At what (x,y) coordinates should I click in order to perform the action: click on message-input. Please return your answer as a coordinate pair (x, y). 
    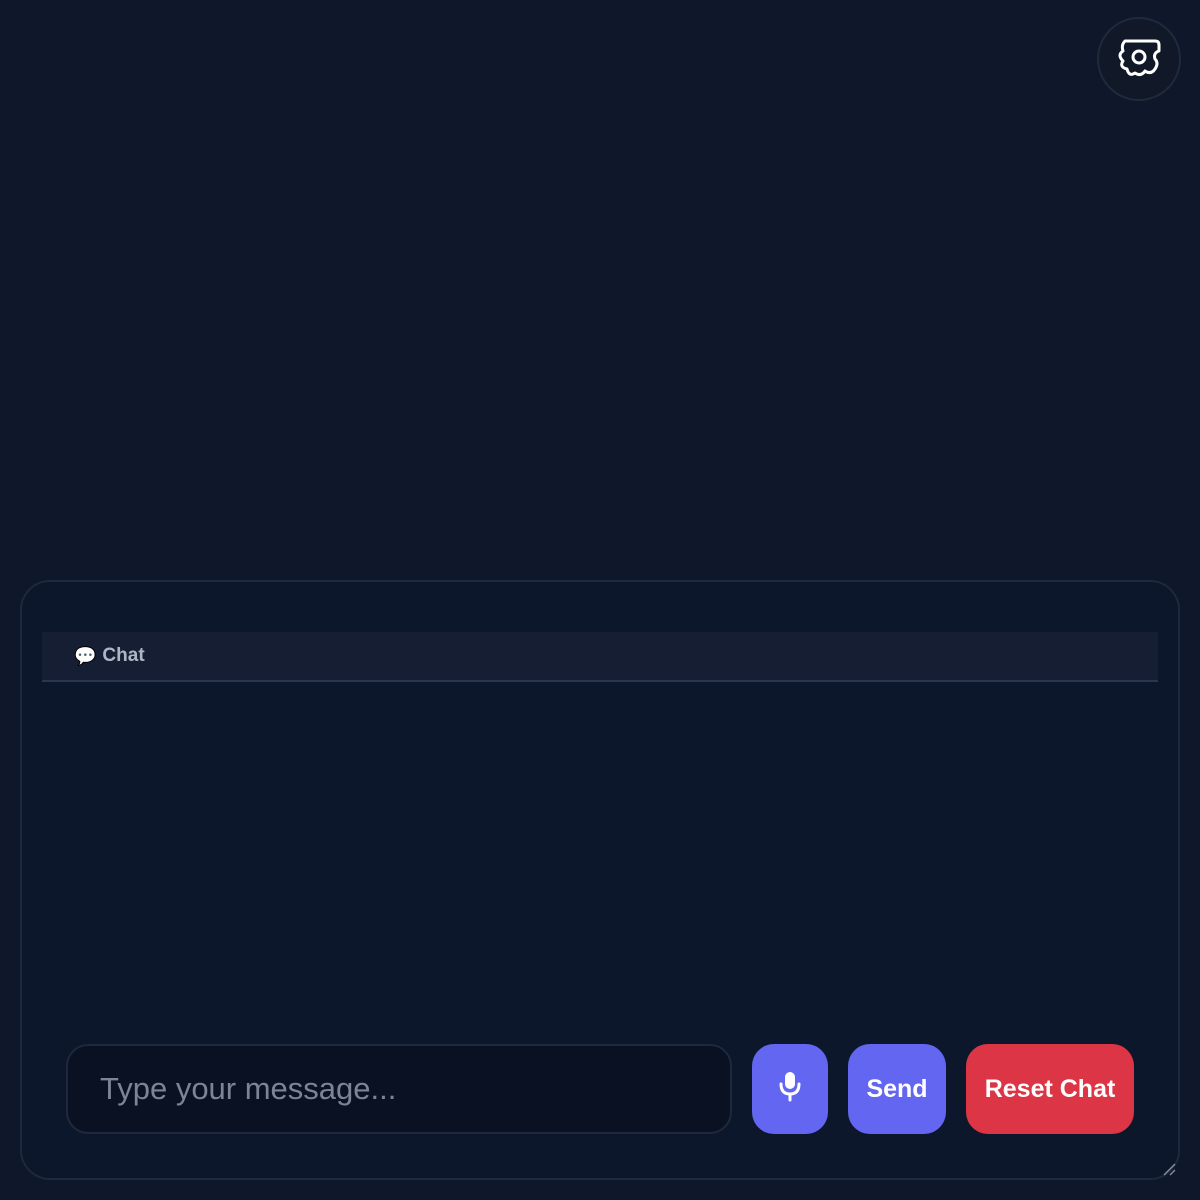
    Looking at the image, I should click on (399, 1089).